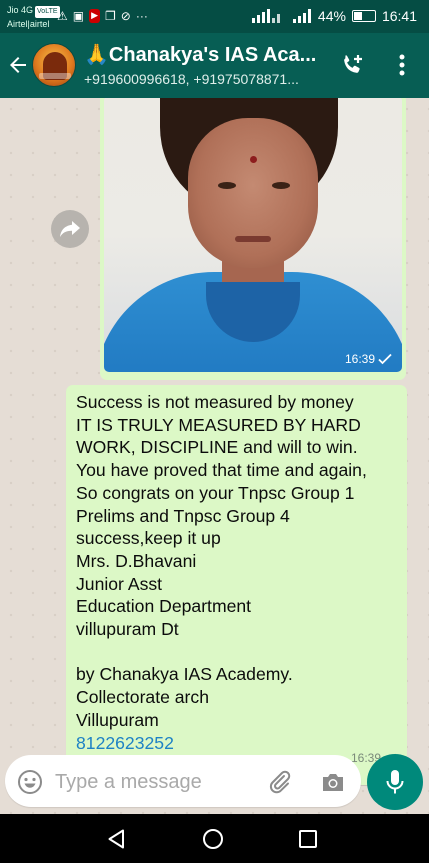 This screenshot has width=429, height=863. What do you see at coordinates (385, 359) in the screenshot?
I see `sent-check-icon` at bounding box center [385, 359].